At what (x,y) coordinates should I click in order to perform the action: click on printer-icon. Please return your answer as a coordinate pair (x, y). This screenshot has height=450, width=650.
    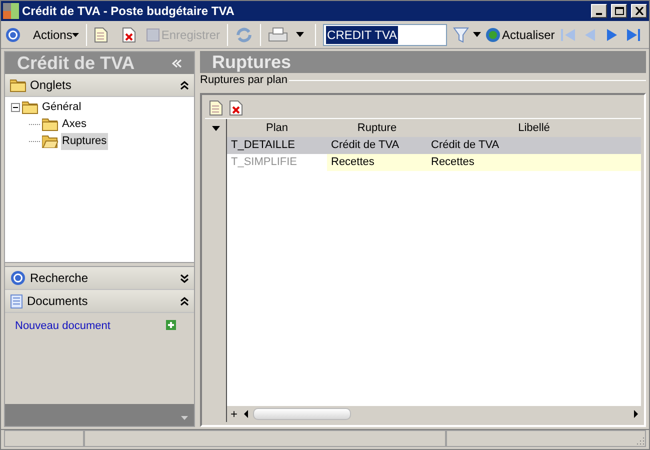
    Looking at the image, I should click on (278, 34).